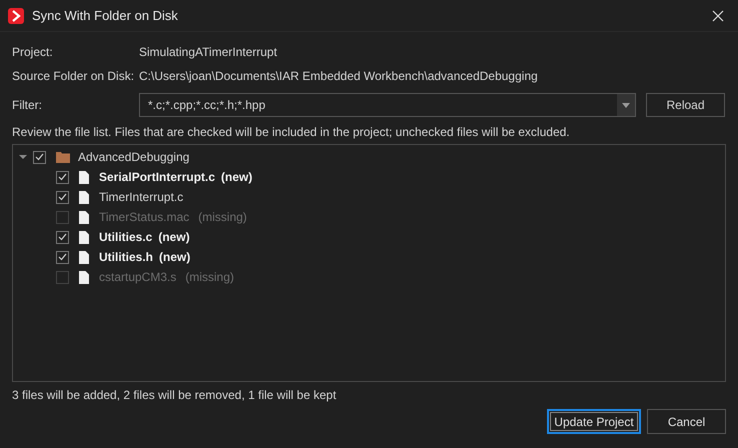  I want to click on folder-icon, so click(63, 157).